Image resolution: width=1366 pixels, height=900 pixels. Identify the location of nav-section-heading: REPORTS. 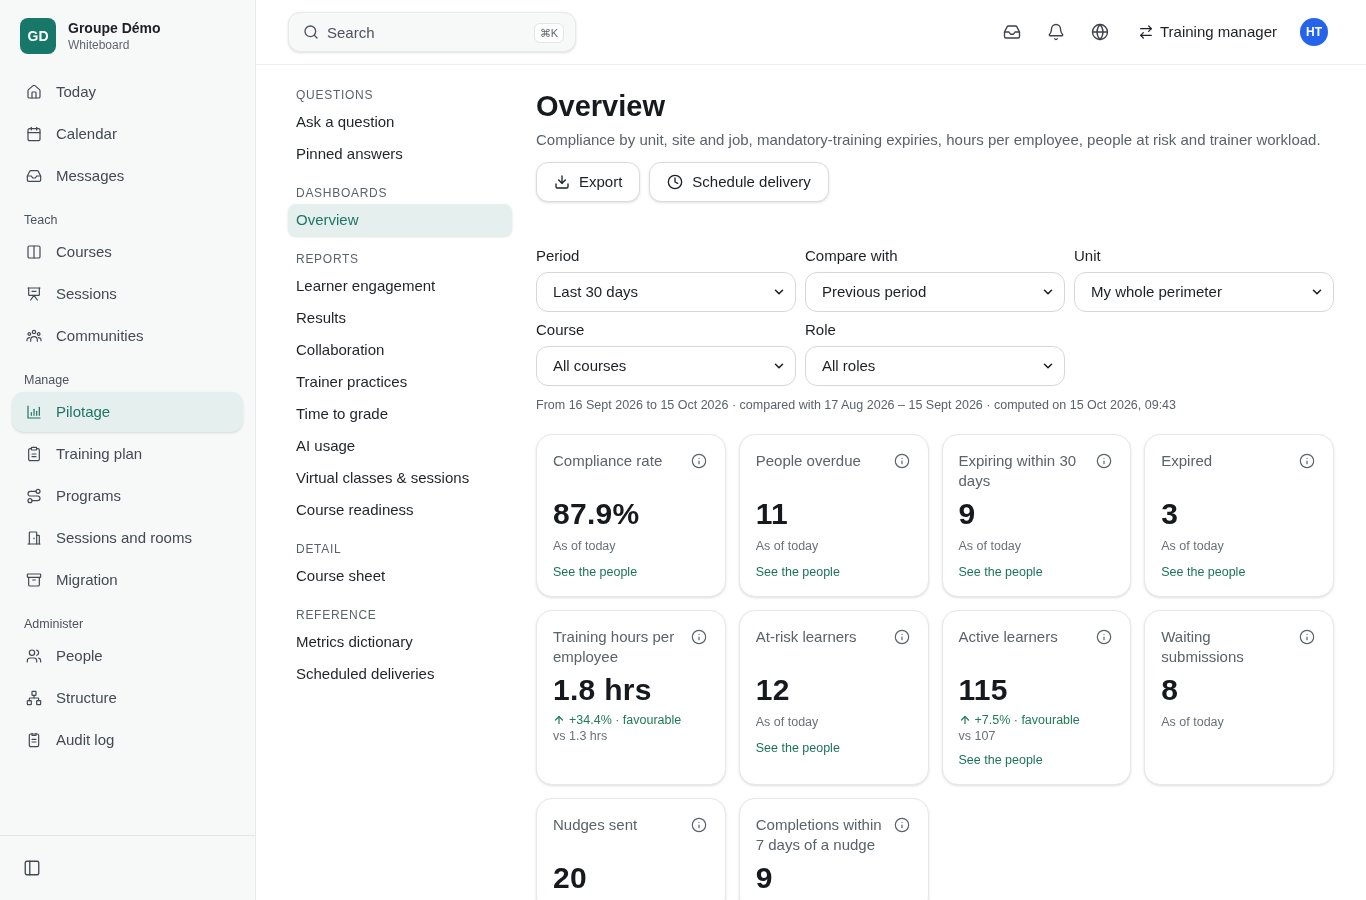
(327, 259).